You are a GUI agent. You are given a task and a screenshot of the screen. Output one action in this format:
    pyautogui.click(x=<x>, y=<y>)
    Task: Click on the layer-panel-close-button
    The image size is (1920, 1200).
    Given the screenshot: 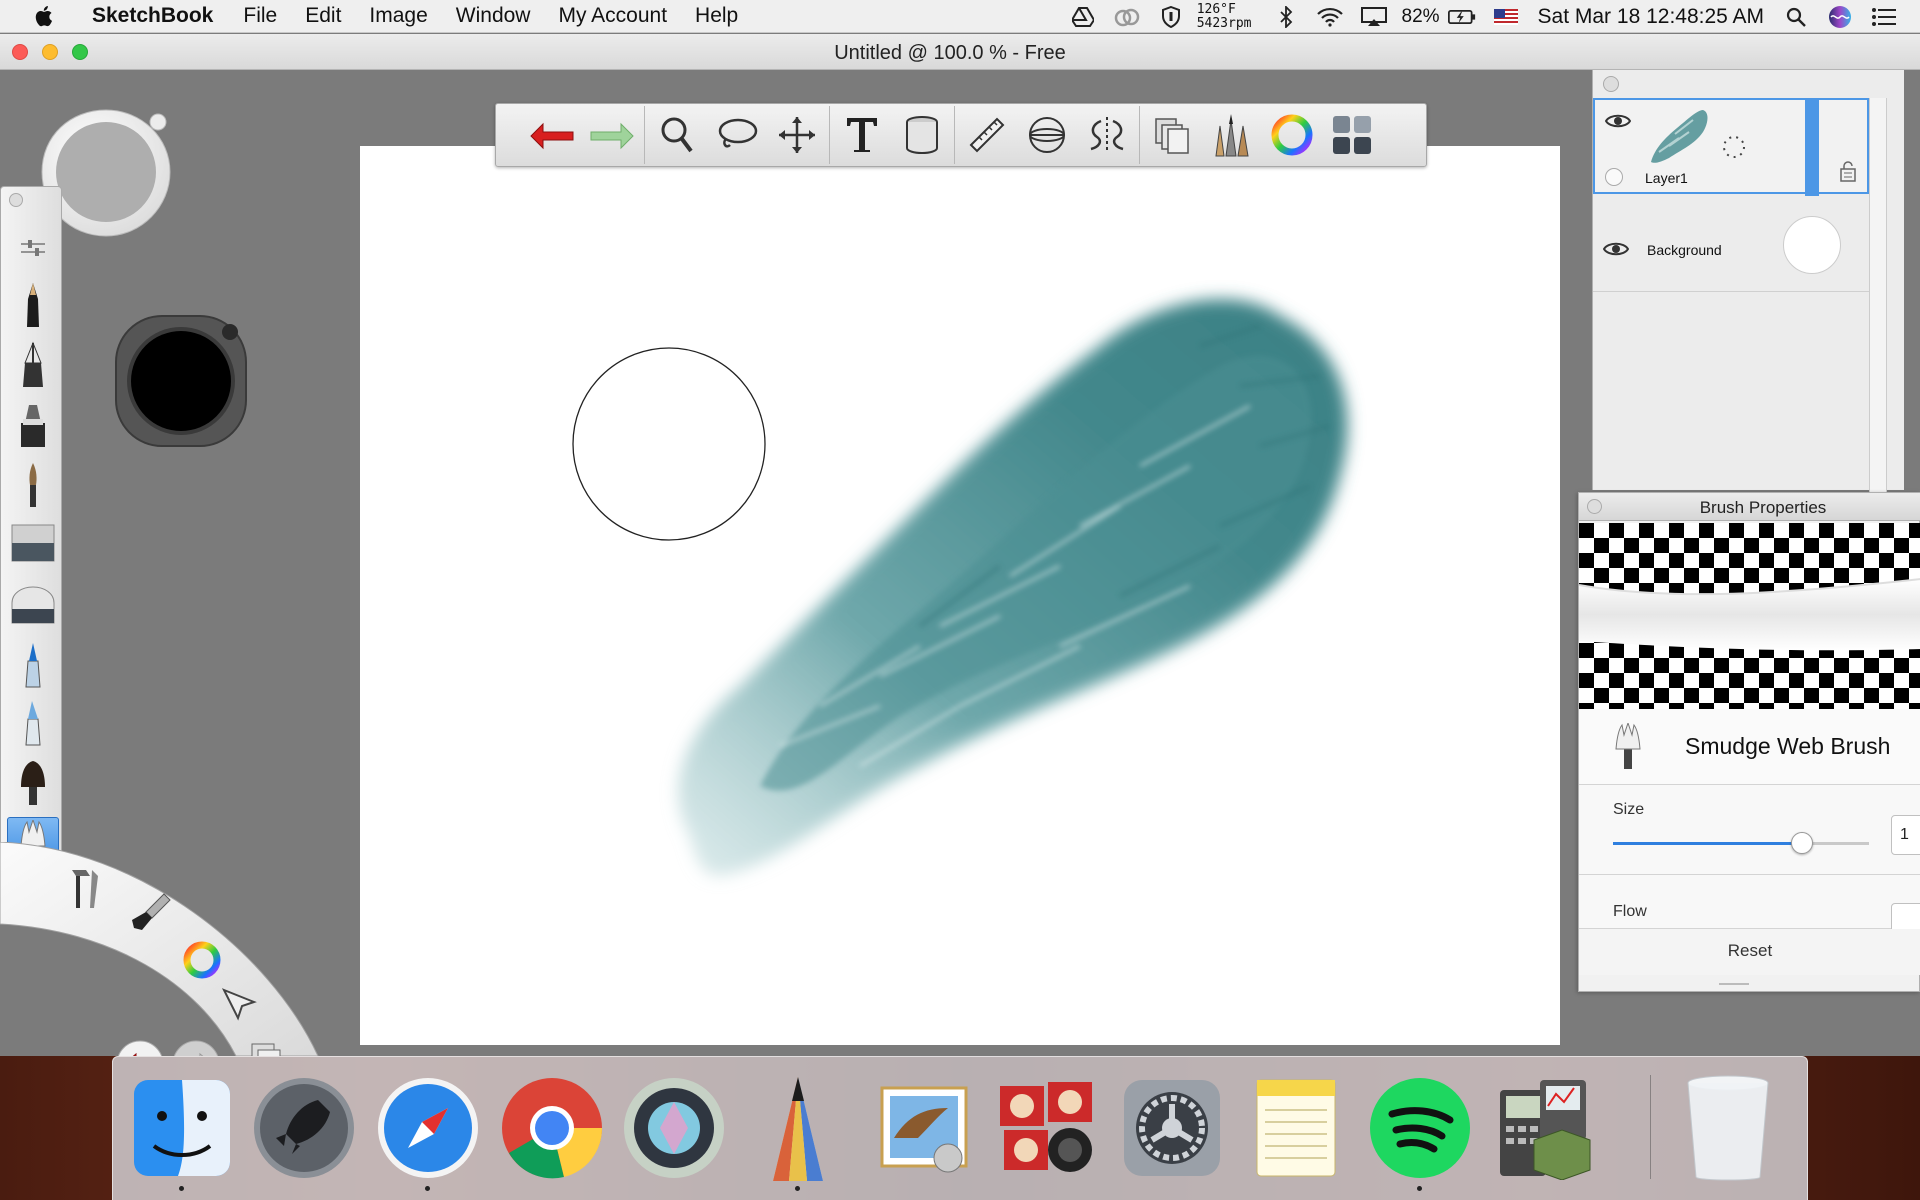 What is the action you would take?
    pyautogui.click(x=1611, y=84)
    